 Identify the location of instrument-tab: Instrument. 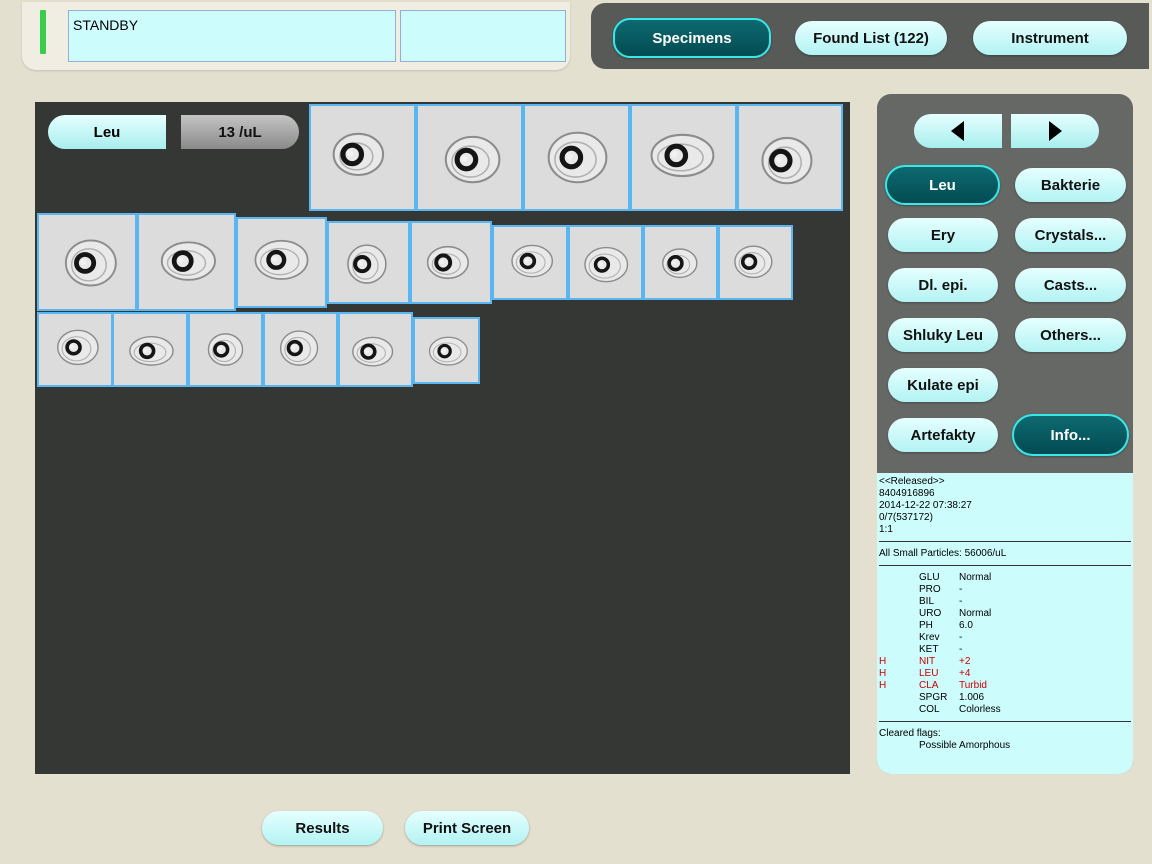
(1050, 38).